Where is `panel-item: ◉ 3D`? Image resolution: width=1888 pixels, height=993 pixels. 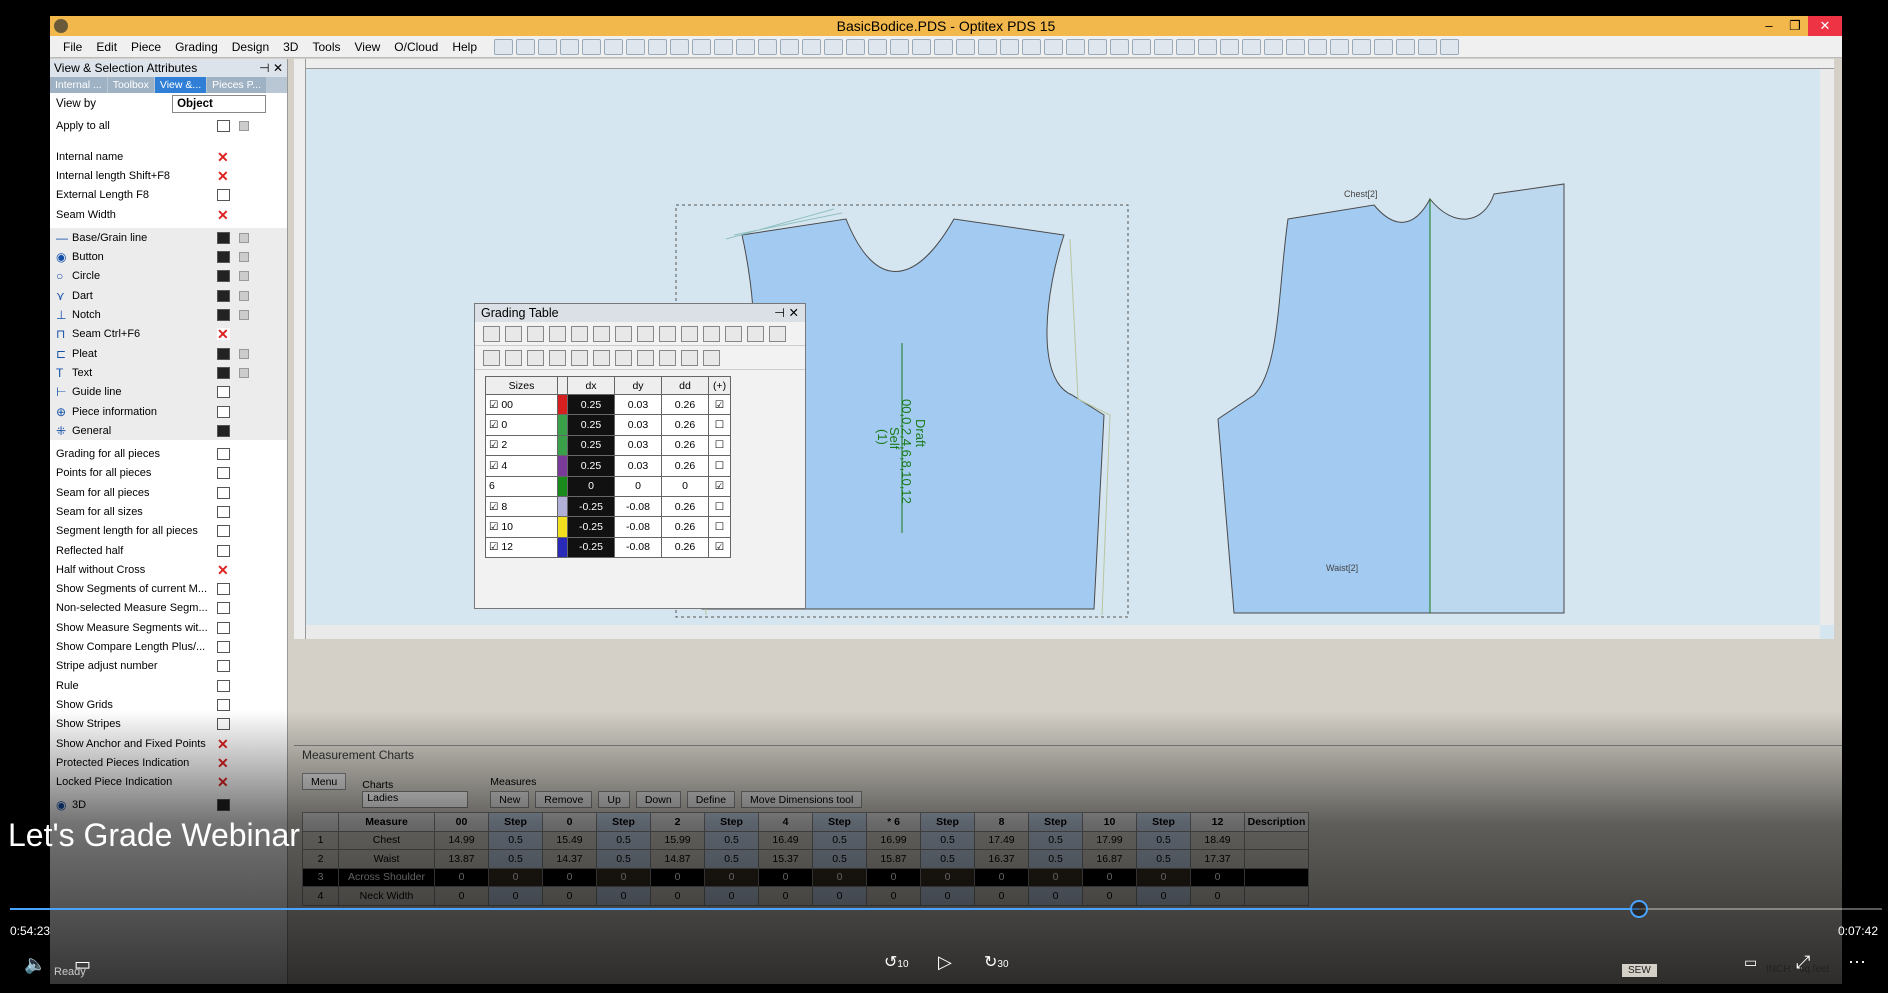
panel-item: ◉ 3D is located at coordinates (168, 805).